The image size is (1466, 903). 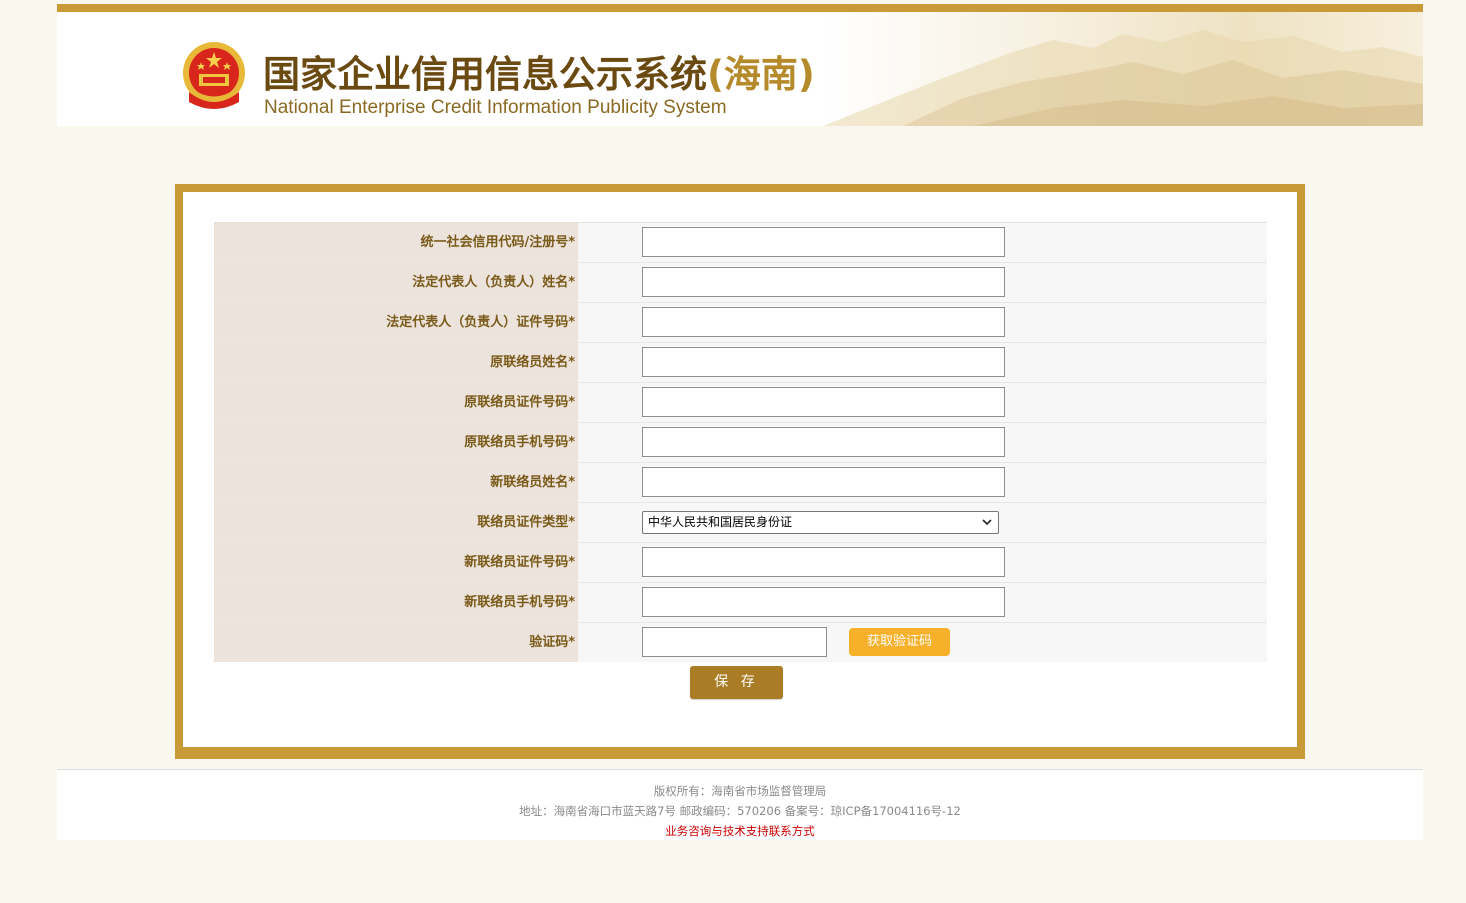 I want to click on field-value-cell: 获取验证码, so click(x=922, y=642).